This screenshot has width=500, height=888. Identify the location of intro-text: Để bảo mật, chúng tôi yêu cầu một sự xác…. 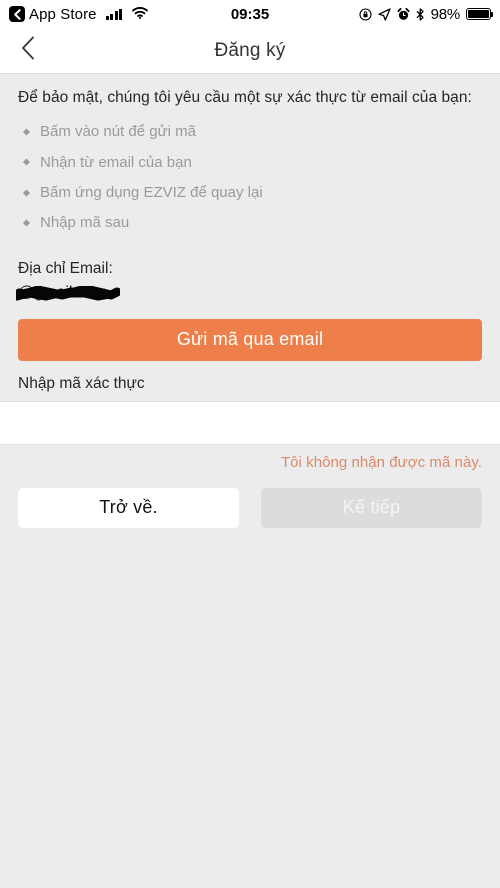
(245, 97).